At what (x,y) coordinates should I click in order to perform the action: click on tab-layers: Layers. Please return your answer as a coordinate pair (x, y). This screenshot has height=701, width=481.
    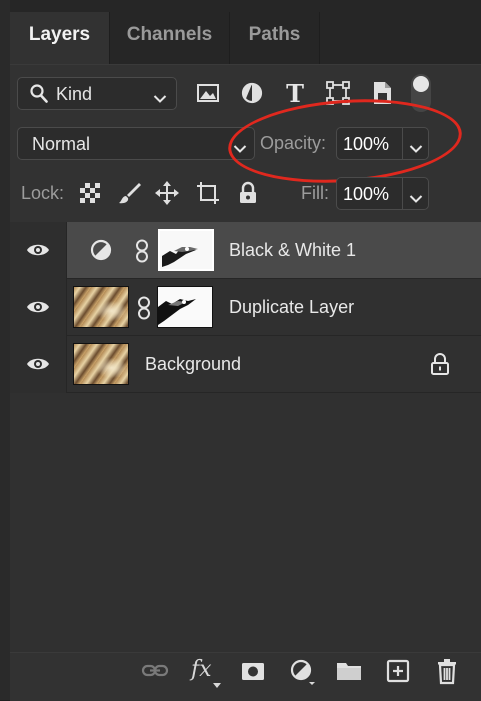
    Looking at the image, I should click on (60, 38).